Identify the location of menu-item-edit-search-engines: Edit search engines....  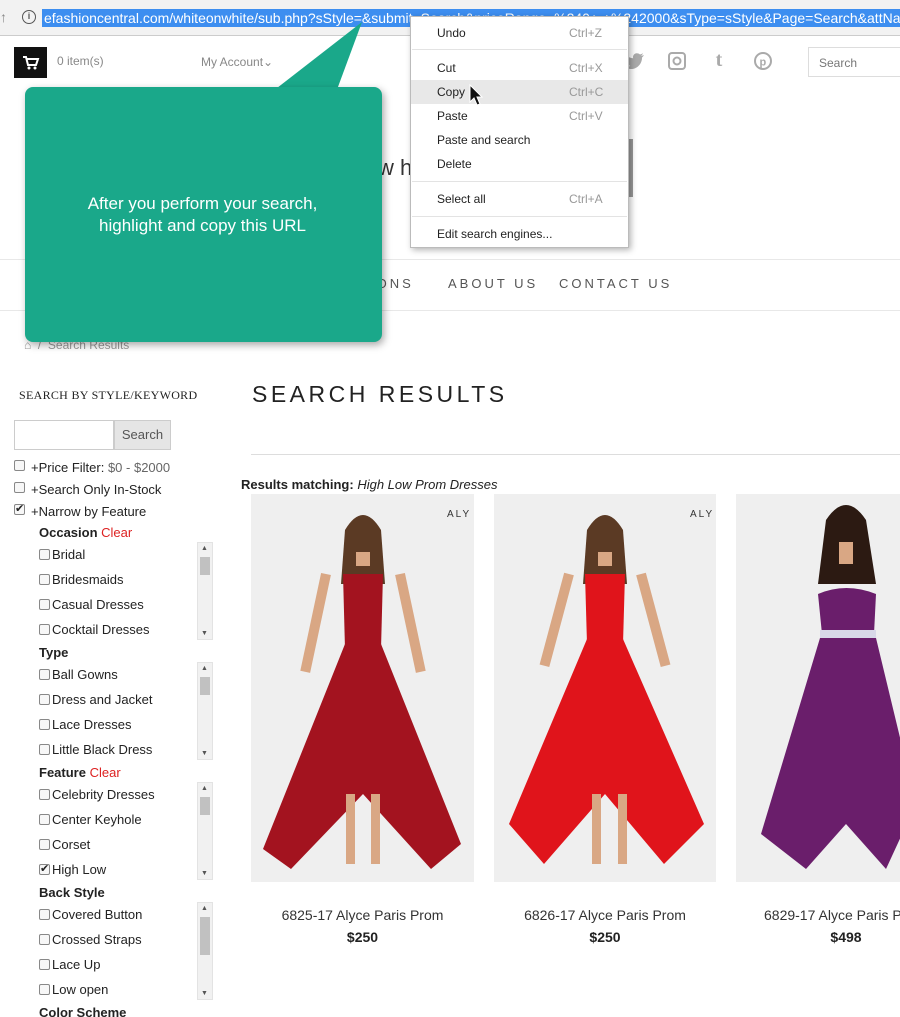
(519, 234).